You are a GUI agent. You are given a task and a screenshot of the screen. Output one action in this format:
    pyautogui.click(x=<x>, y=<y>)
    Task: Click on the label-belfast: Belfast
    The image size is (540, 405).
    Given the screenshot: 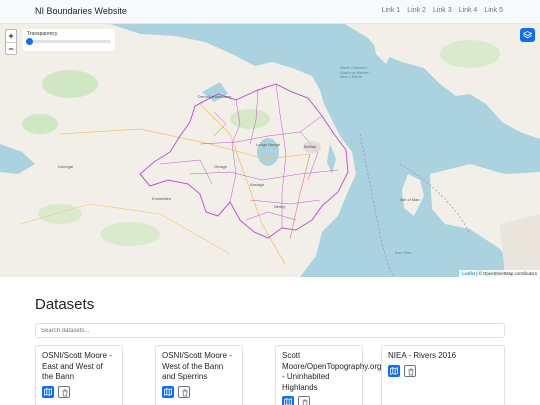 What is the action you would take?
    pyautogui.click(x=310, y=146)
    